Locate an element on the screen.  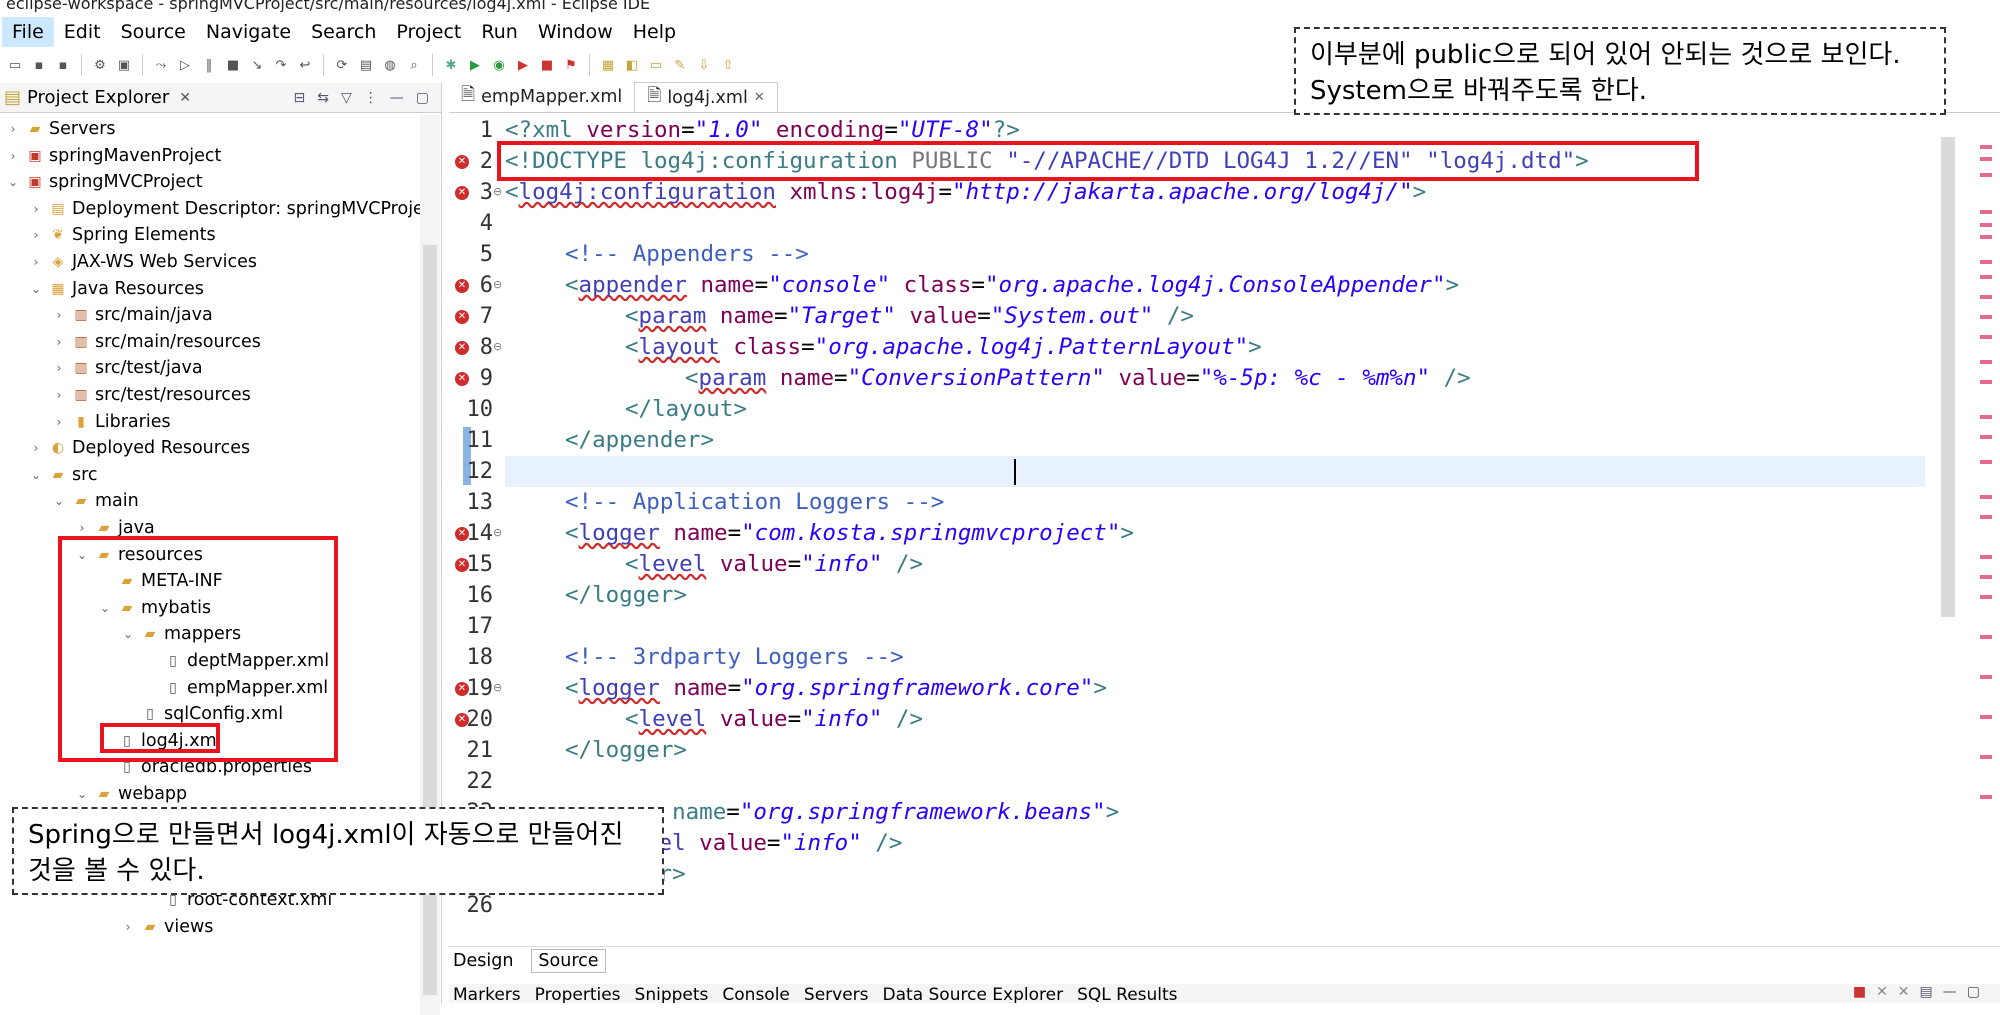
remove-launch-icon: ✕ is located at coordinates (1882, 992).